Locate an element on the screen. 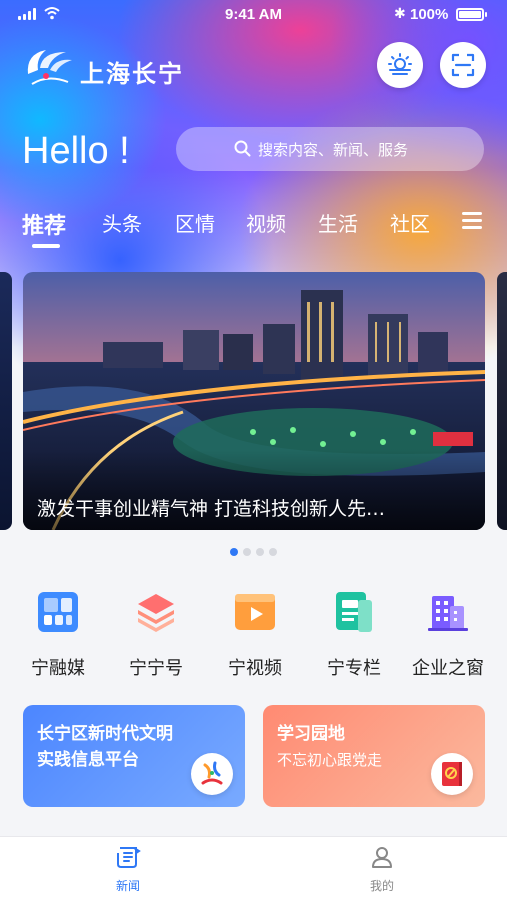 The image size is (507, 900). building-icon is located at coordinates (448, 613).